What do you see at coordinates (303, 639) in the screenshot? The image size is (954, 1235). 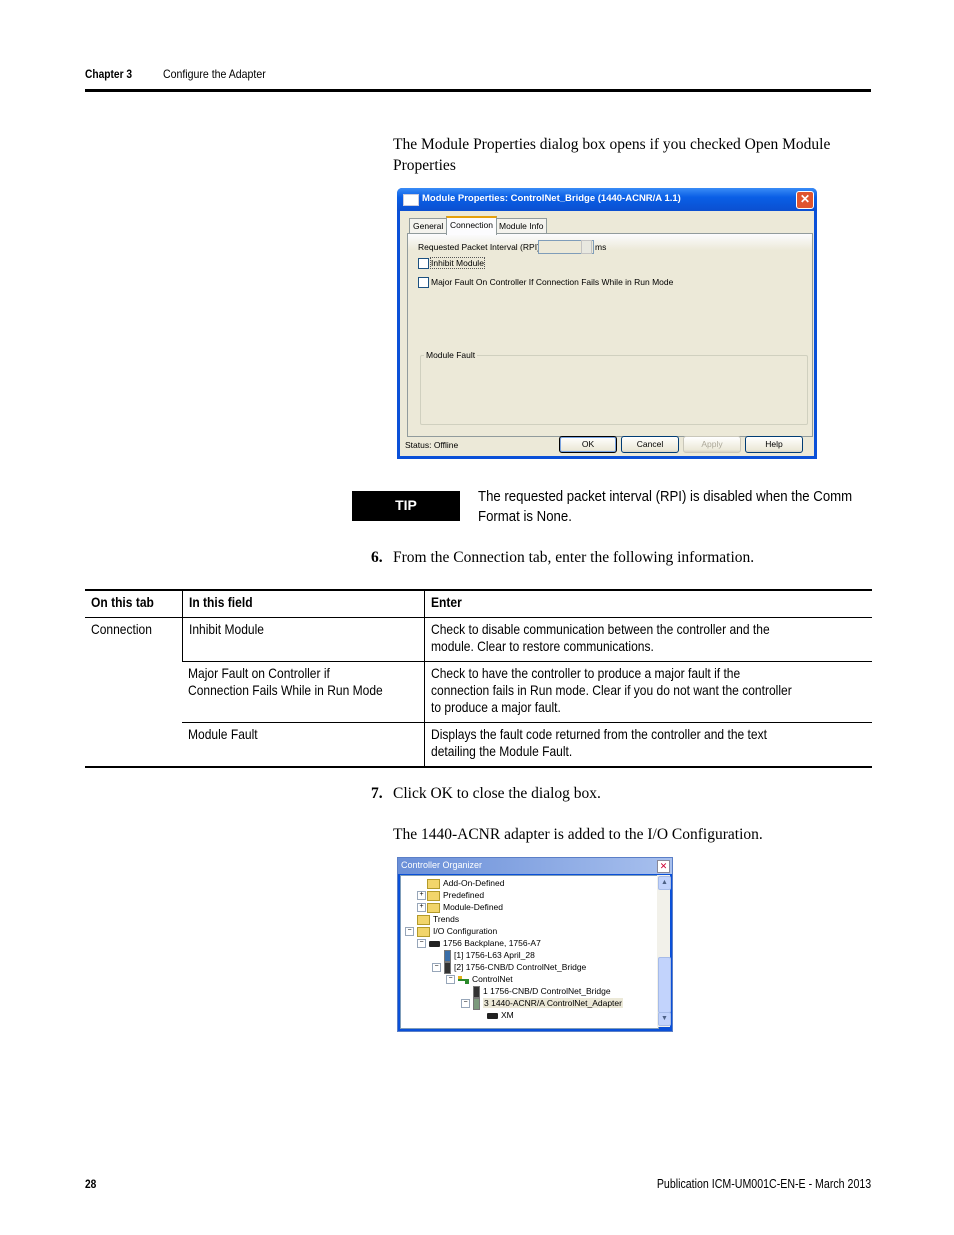 I see `field-cell: Inhibit Module` at bounding box center [303, 639].